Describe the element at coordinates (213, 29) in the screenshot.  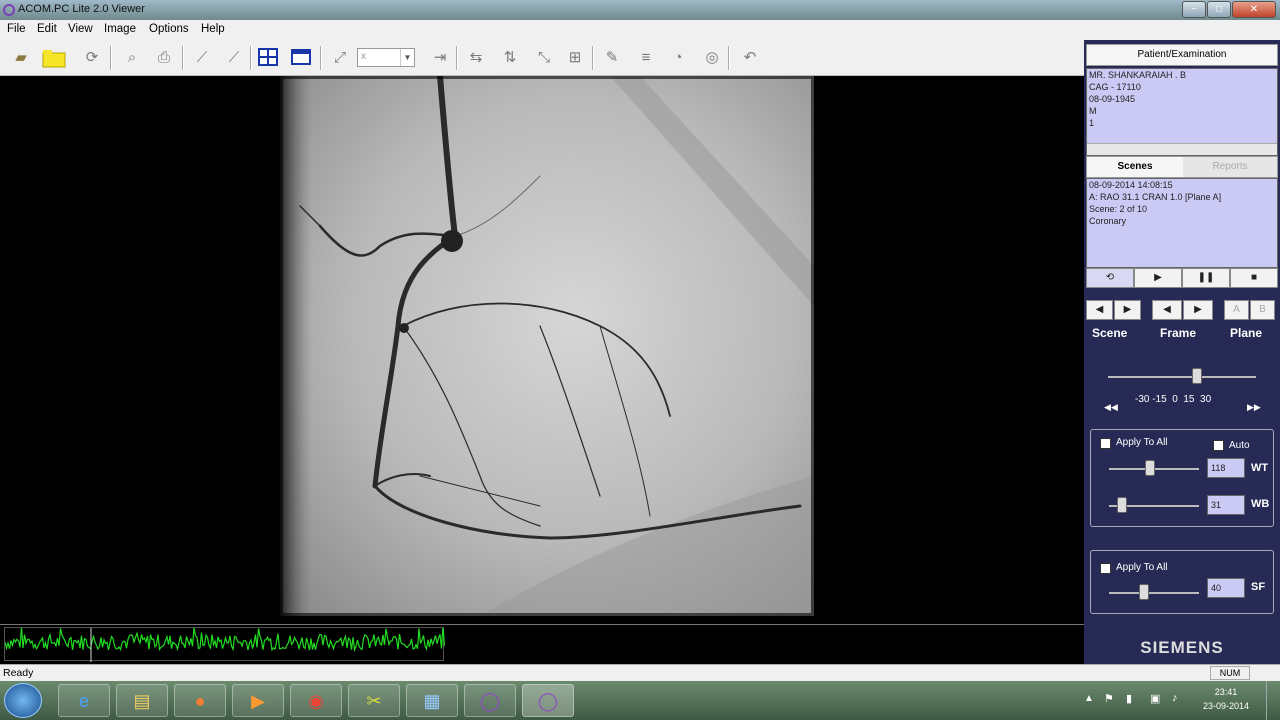
I see `menu-help: Help` at that location.